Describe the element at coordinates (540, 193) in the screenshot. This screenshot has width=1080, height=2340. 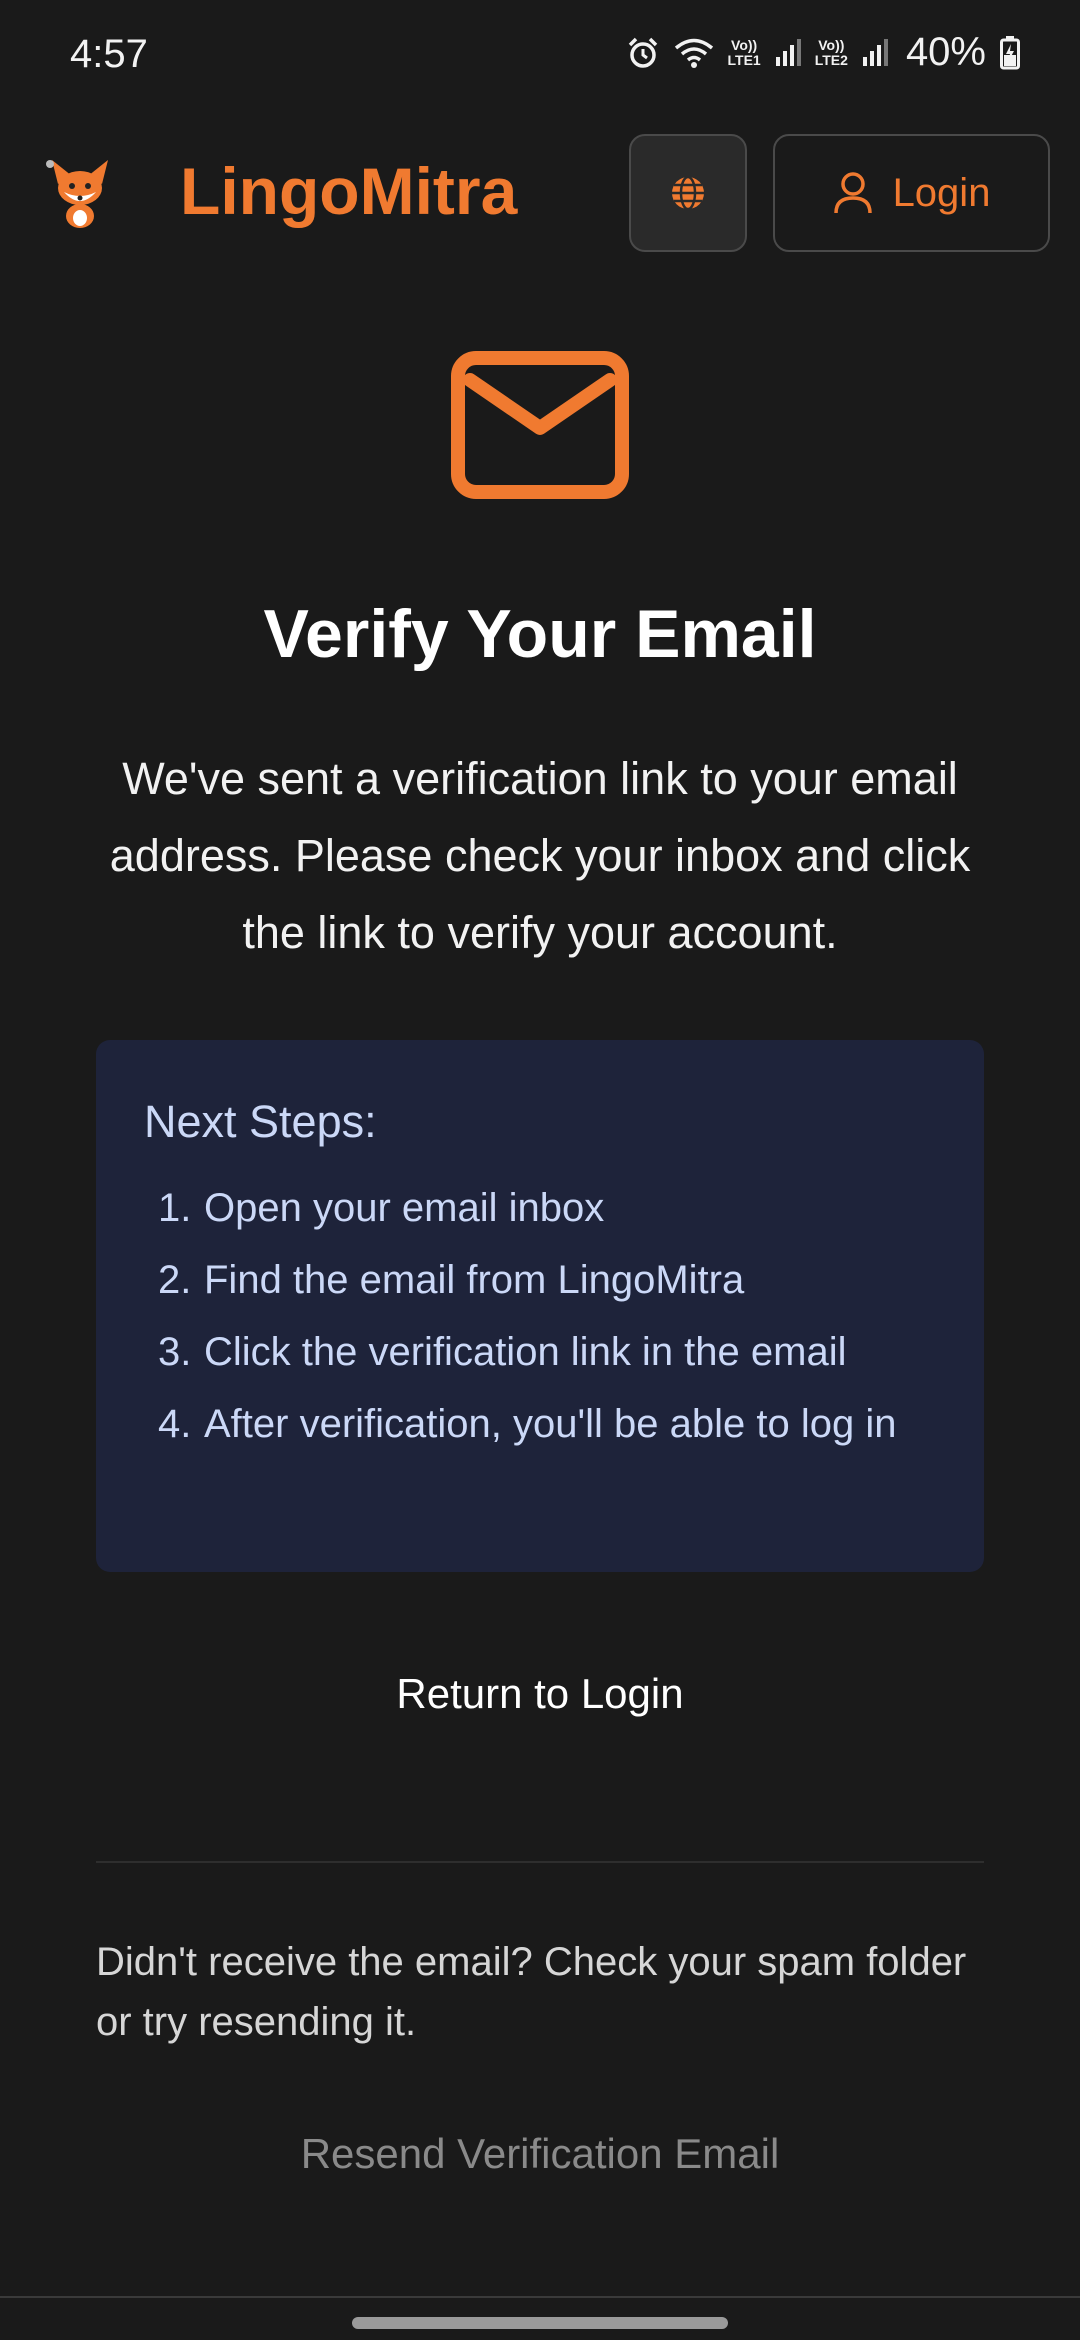
I see `app-header: LingoMitra Login` at that location.